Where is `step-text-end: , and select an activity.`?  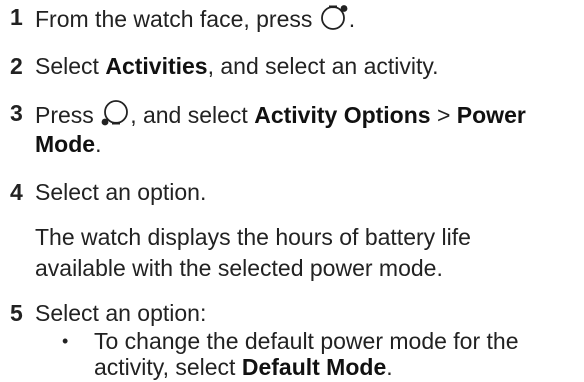
step-text-end: , and select an activity. is located at coordinates (323, 66).